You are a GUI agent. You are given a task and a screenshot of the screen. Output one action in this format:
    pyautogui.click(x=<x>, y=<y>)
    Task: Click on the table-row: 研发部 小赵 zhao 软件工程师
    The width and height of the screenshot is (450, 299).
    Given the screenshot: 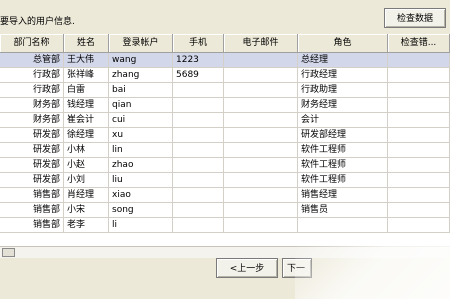 What is the action you would take?
    pyautogui.click(x=225, y=165)
    